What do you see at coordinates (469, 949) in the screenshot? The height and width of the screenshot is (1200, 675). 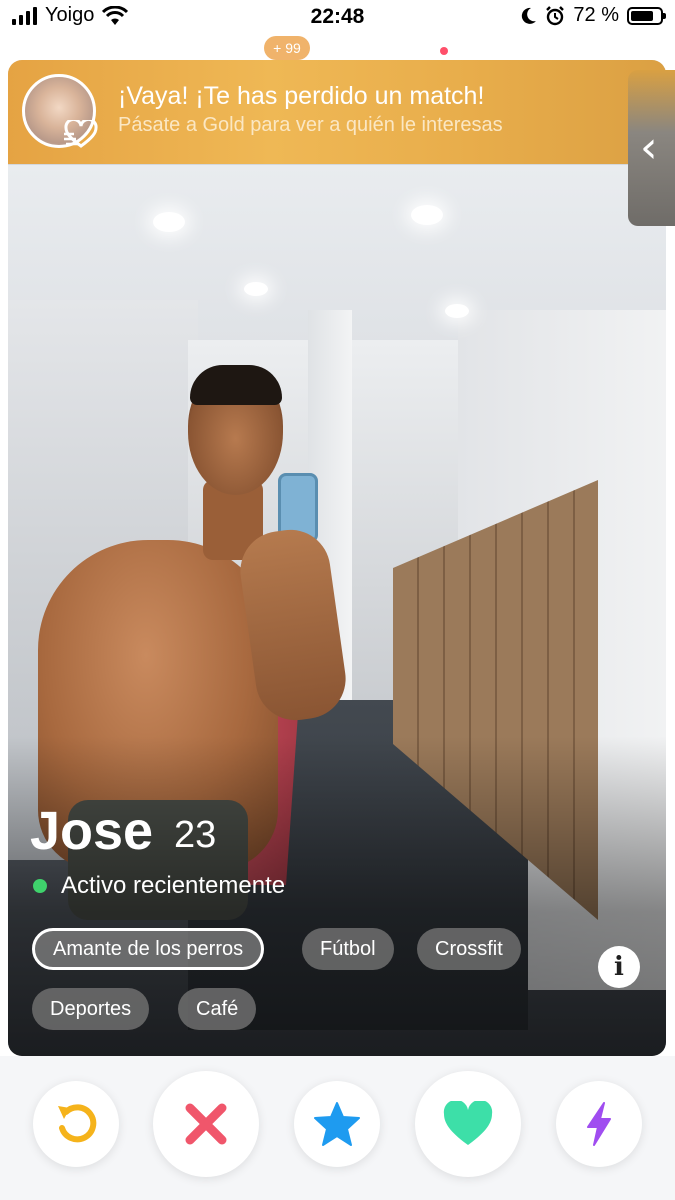 I see `interest-tag: Crossfit` at bounding box center [469, 949].